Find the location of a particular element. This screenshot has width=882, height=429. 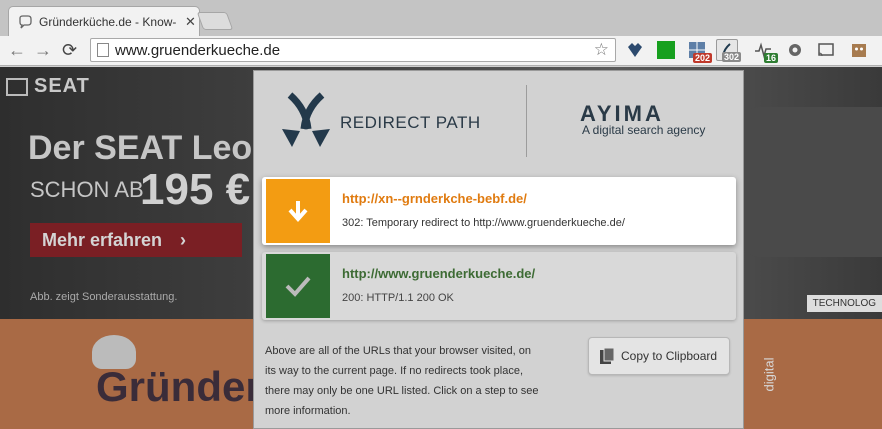

cta-label: Mehr erfahren is located at coordinates (102, 239).